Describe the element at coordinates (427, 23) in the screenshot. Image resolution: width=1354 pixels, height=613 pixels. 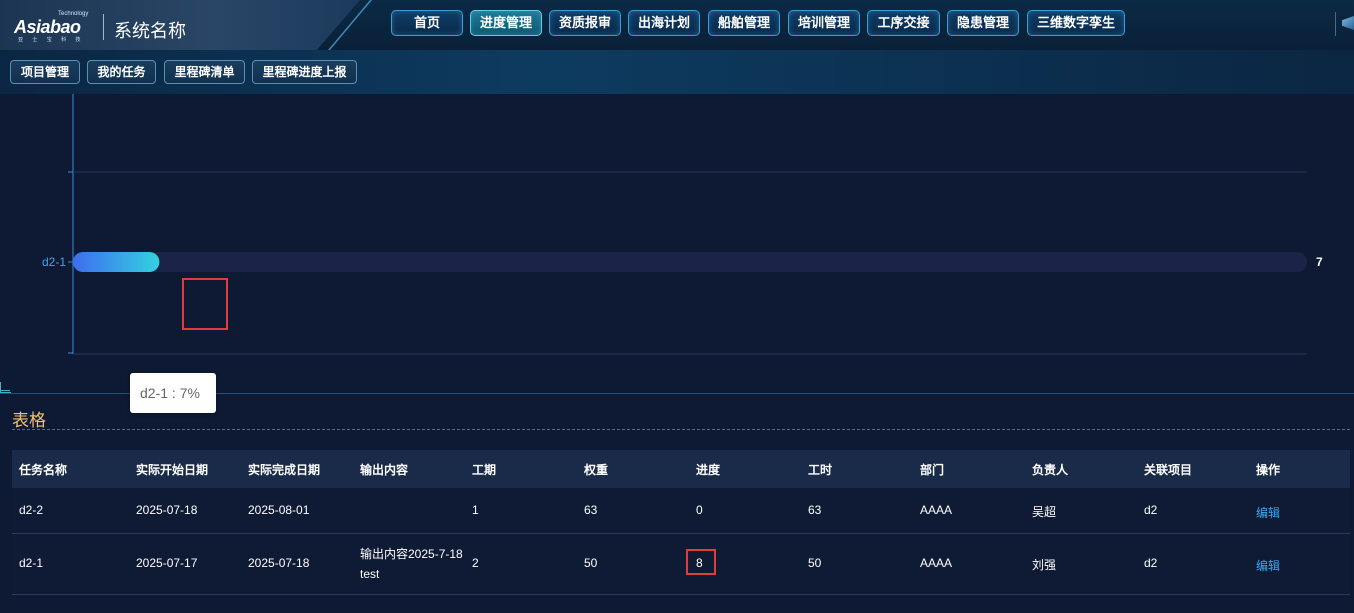
I see `nav-home: 首页` at that location.